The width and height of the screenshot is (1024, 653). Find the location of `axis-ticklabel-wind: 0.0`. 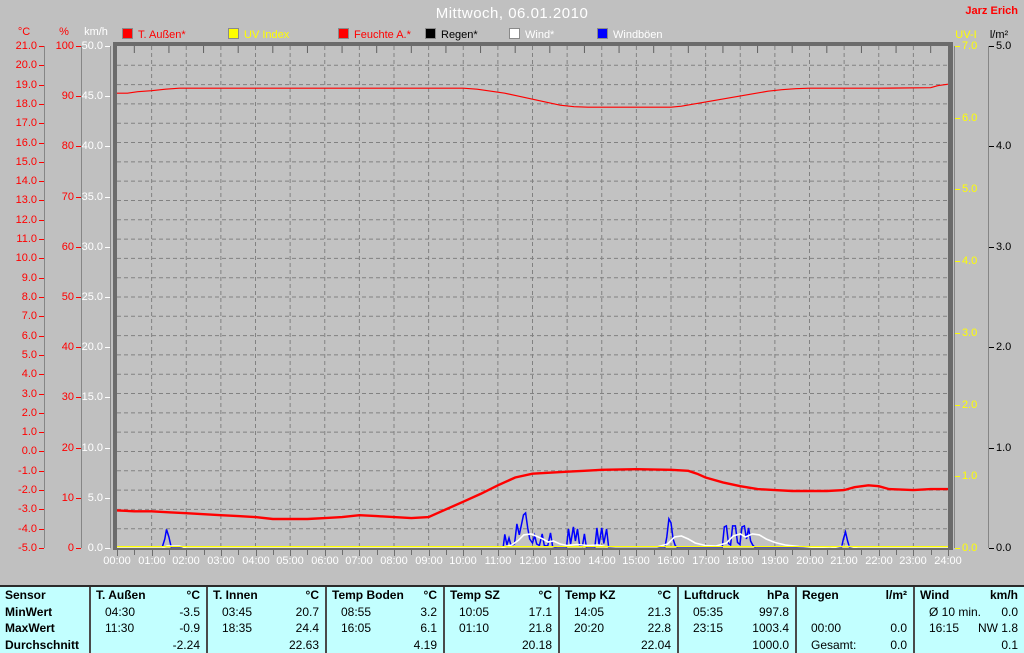

axis-ticklabel-wind: 0.0 is located at coordinates (95, 548).